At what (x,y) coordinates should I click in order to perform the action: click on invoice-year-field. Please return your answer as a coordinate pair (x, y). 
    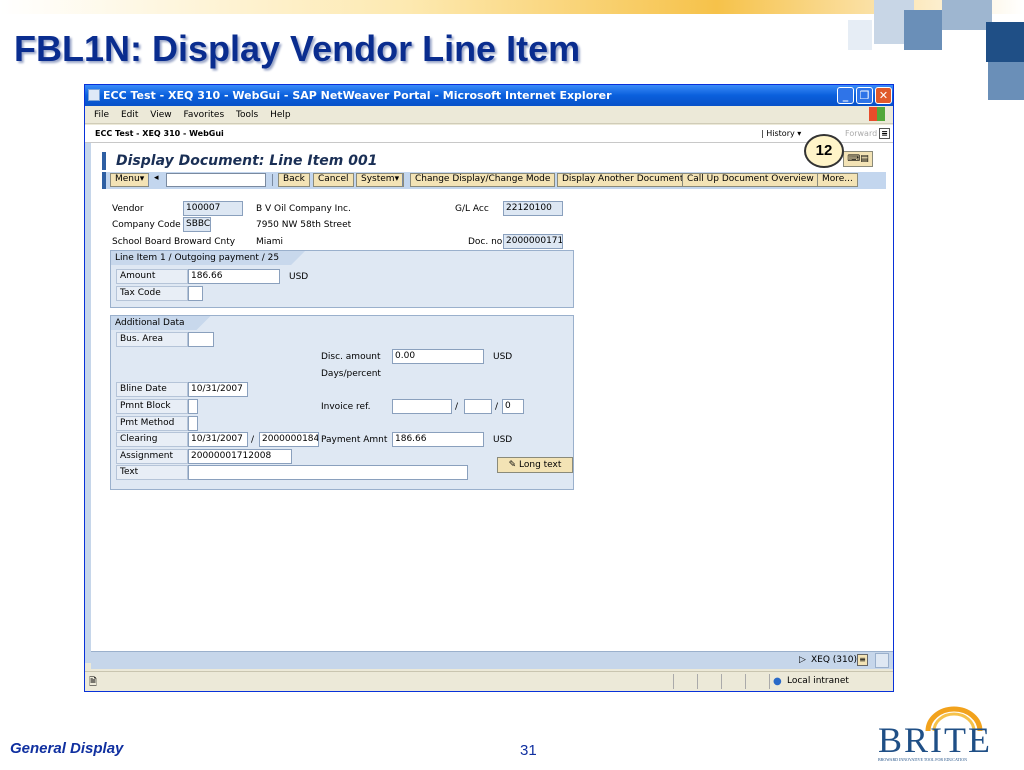
    Looking at the image, I should click on (478, 406).